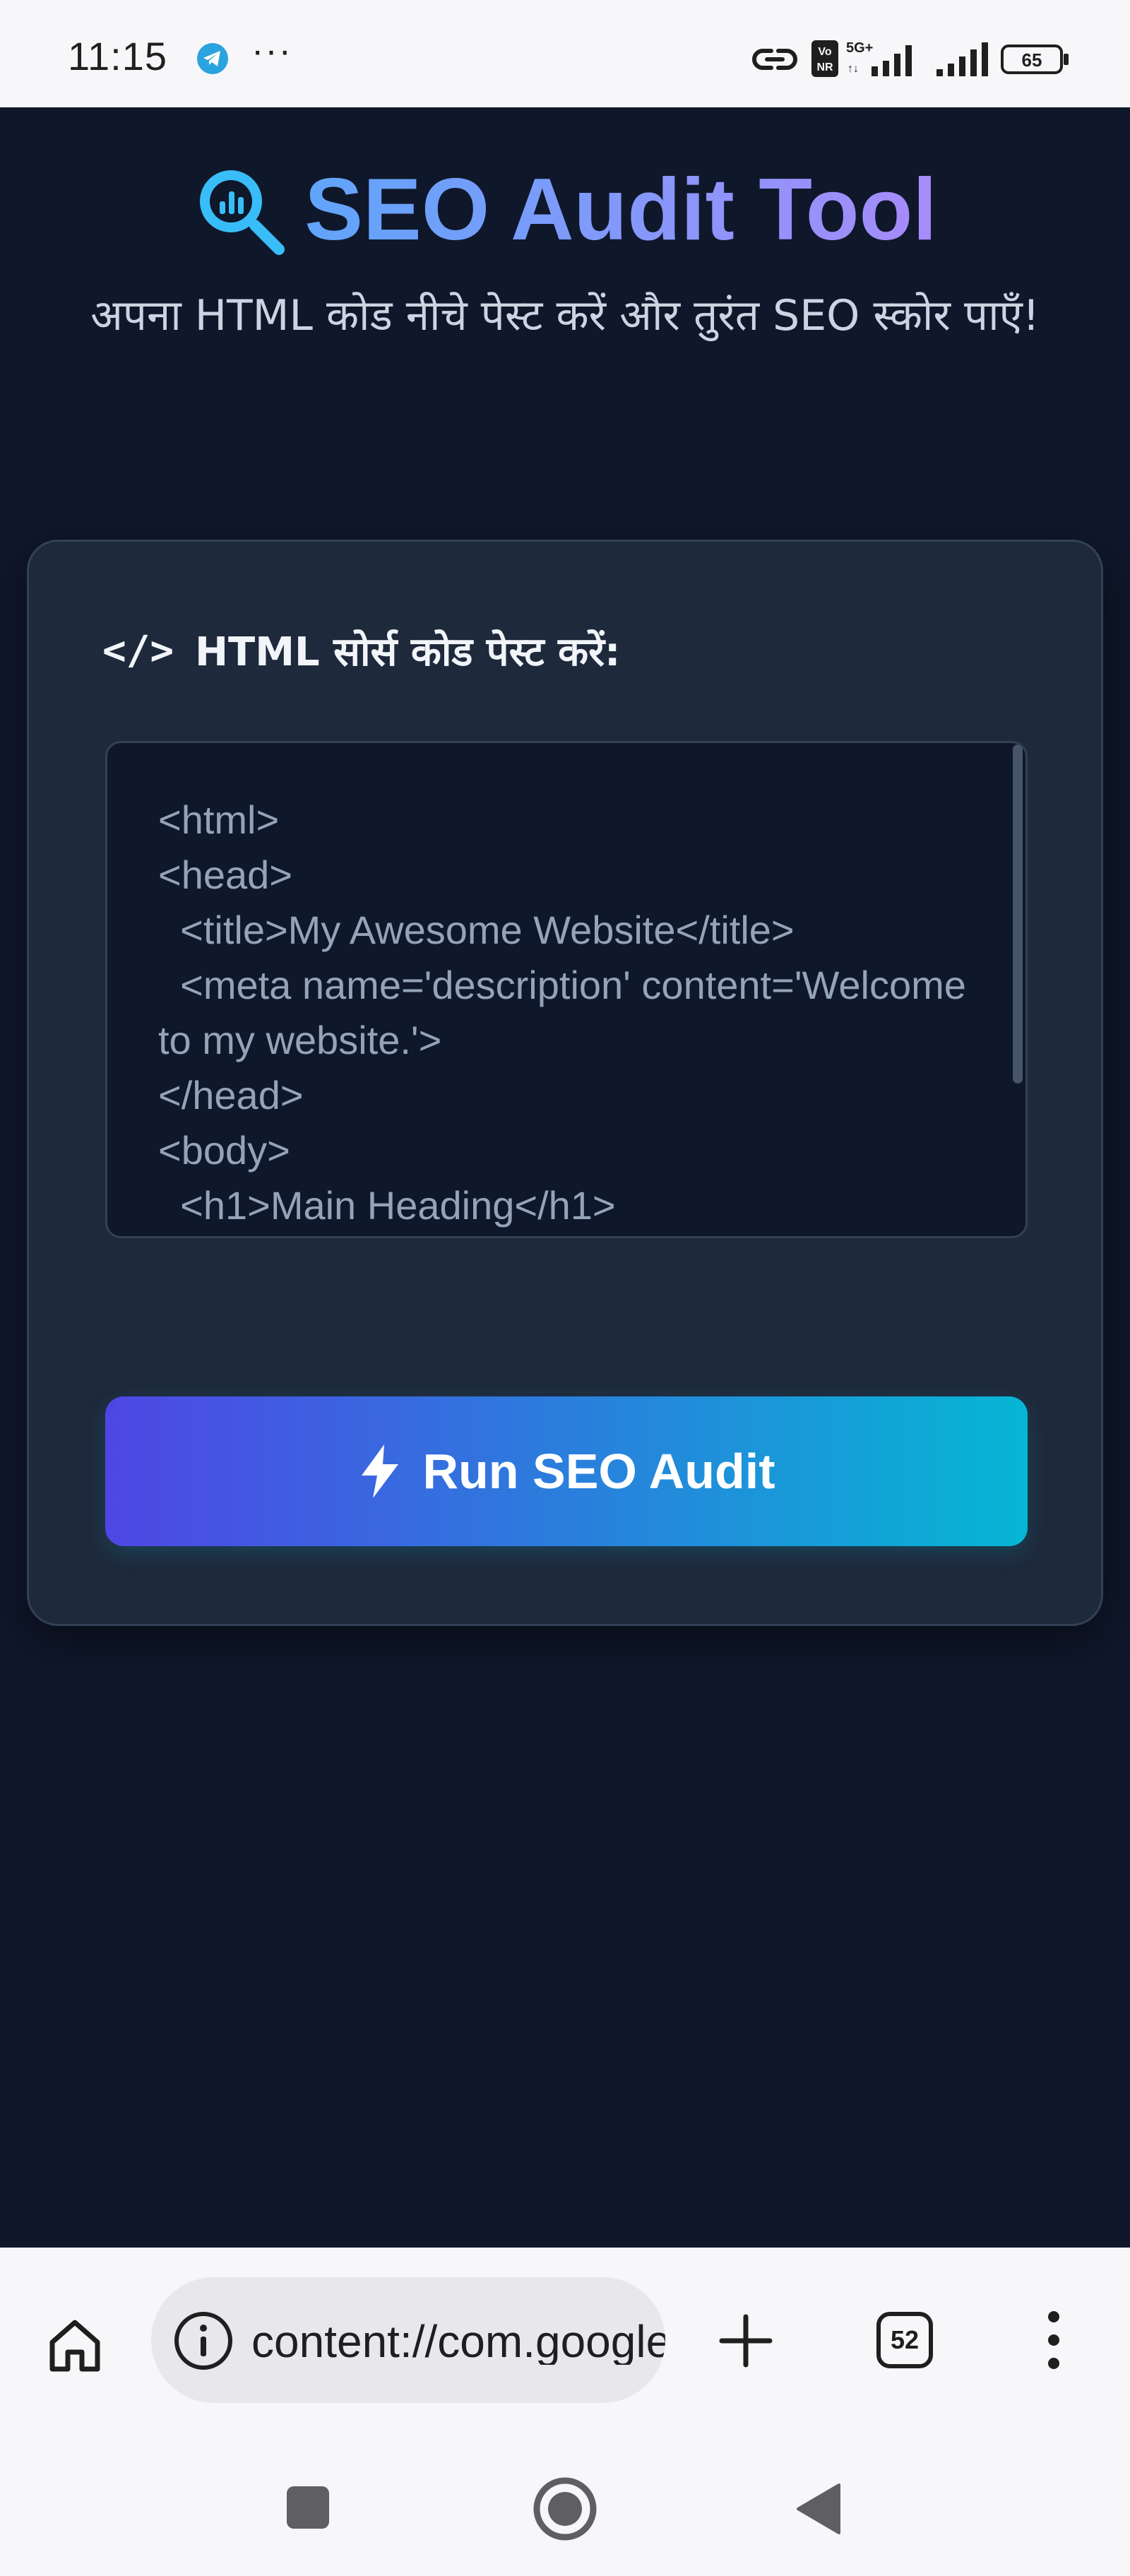 The height and width of the screenshot is (2576, 1130). I want to click on nav-home-icon, so click(565, 2508).